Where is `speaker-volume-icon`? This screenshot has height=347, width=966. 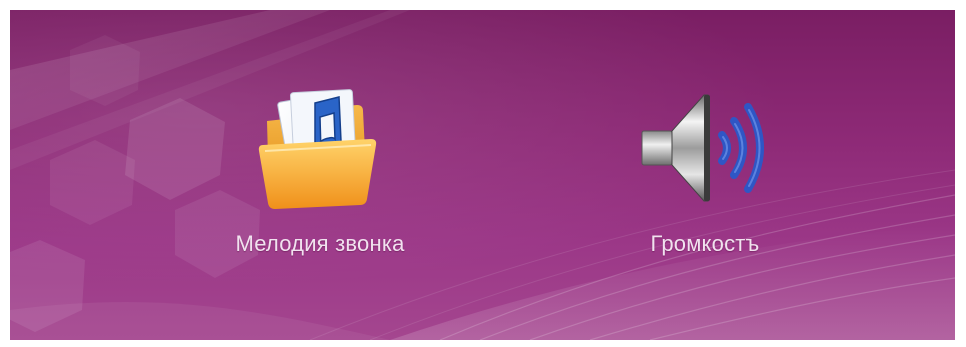 speaker-volume-icon is located at coordinates (702, 148).